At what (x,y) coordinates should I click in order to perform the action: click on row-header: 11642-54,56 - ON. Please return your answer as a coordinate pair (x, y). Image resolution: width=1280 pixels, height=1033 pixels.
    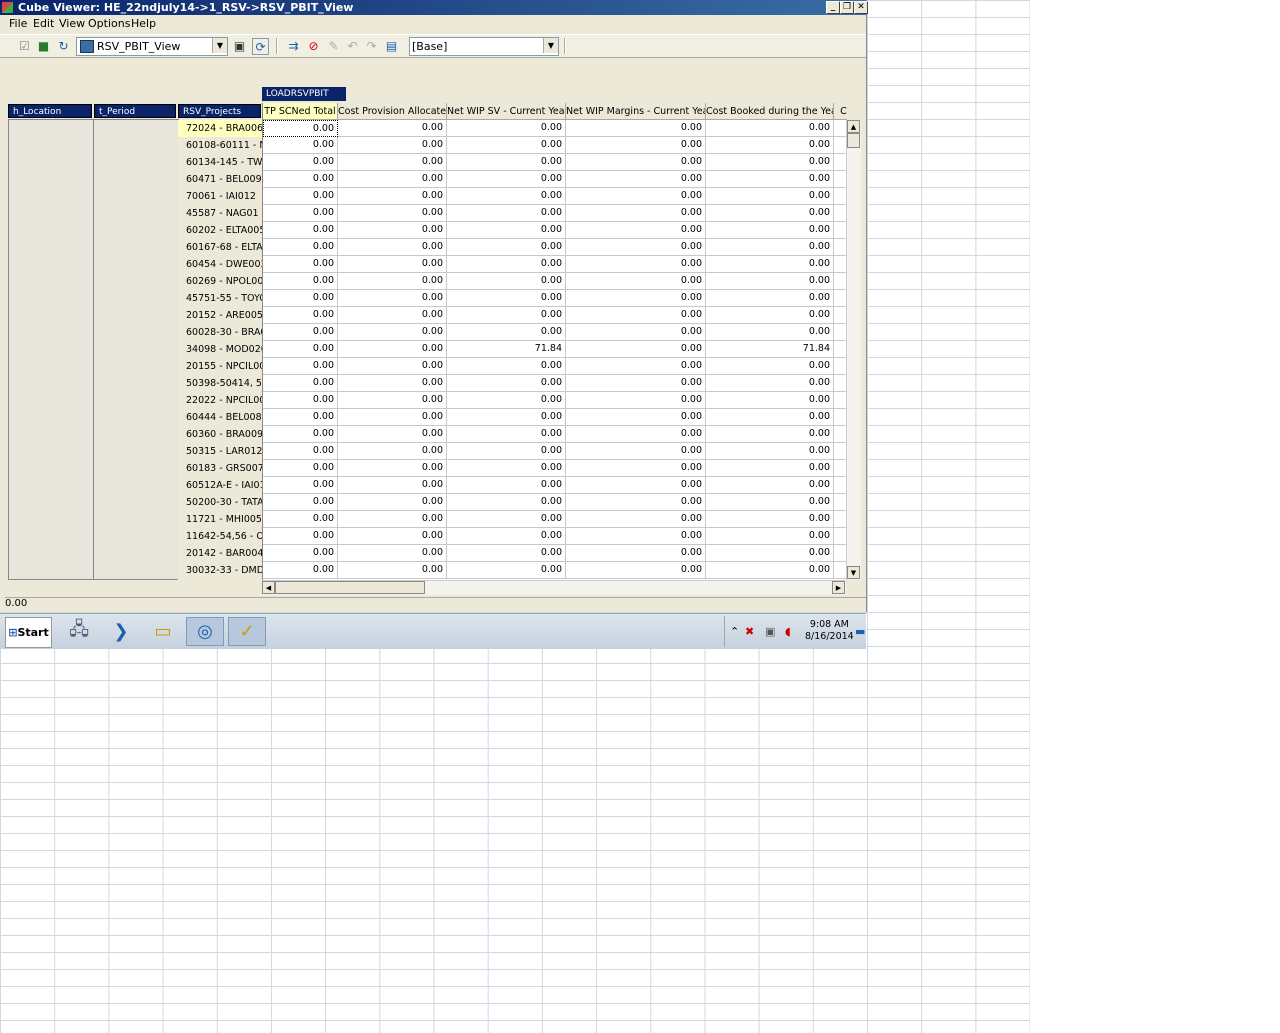
    Looking at the image, I should click on (220, 536).